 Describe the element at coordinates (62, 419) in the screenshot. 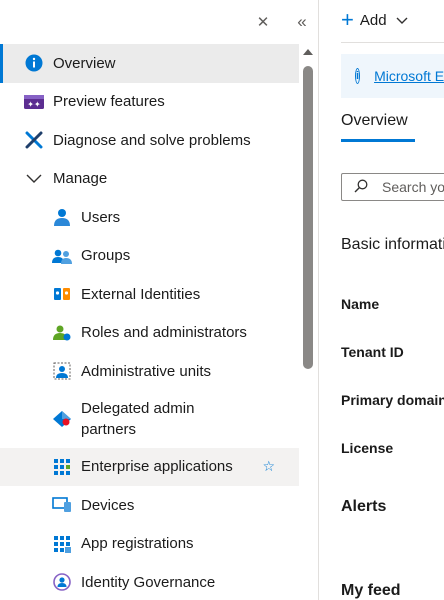

I see `delegated-admin-icon` at that location.